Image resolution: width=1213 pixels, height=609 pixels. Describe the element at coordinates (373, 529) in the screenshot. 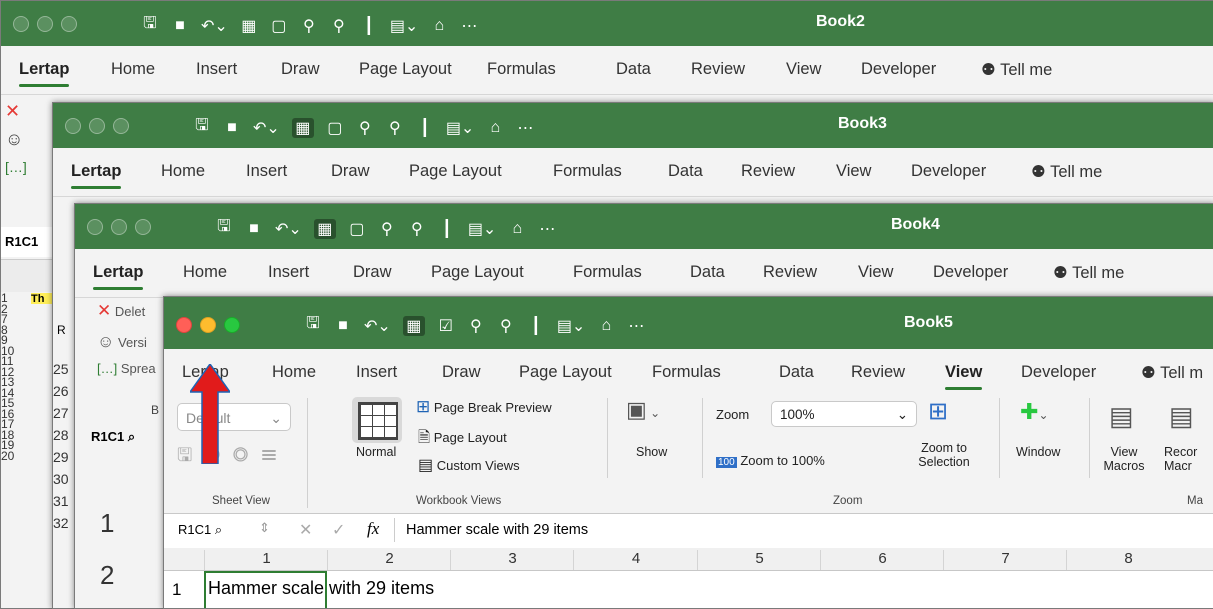

I see `function-icon: fx` at that location.